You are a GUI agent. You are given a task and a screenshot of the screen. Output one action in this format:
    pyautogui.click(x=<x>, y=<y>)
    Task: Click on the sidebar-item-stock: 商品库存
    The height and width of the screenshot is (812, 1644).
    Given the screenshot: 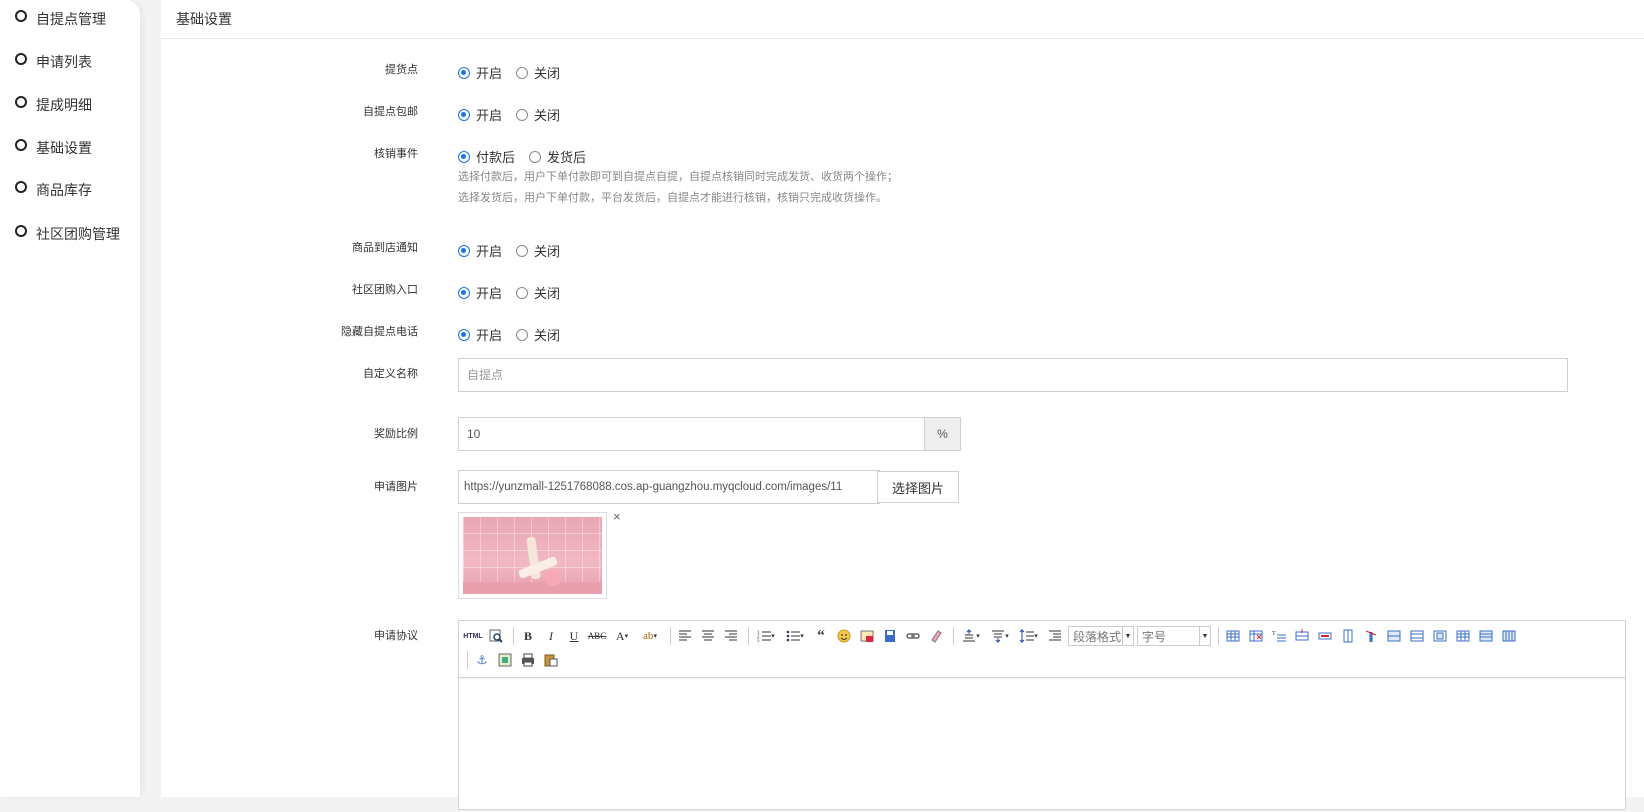 What is the action you would take?
    pyautogui.click(x=53, y=190)
    